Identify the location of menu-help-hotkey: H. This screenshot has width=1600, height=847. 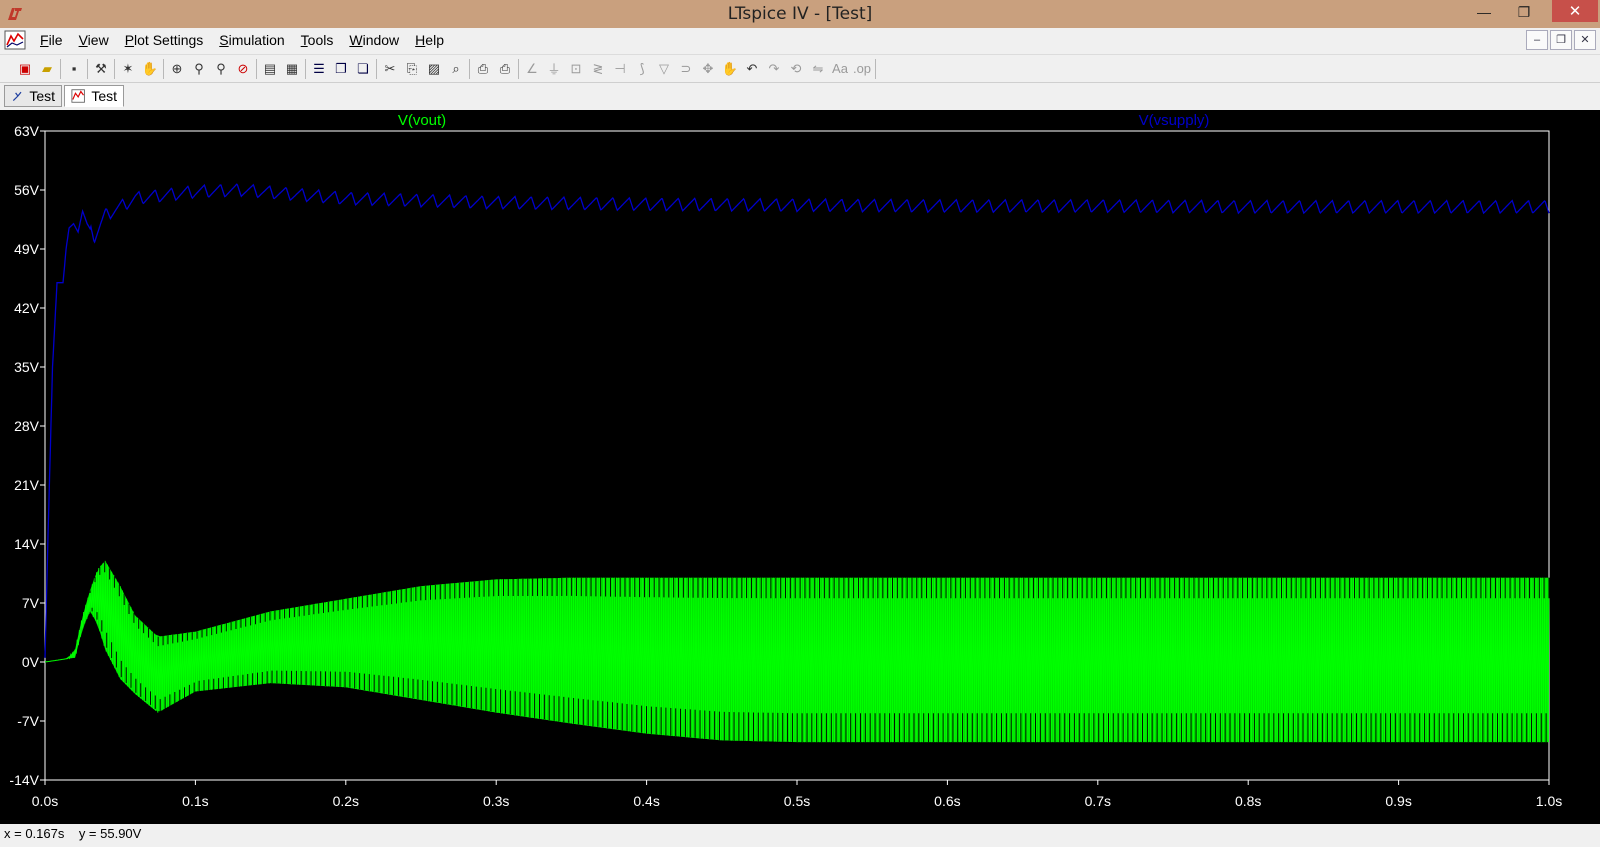
(420, 40).